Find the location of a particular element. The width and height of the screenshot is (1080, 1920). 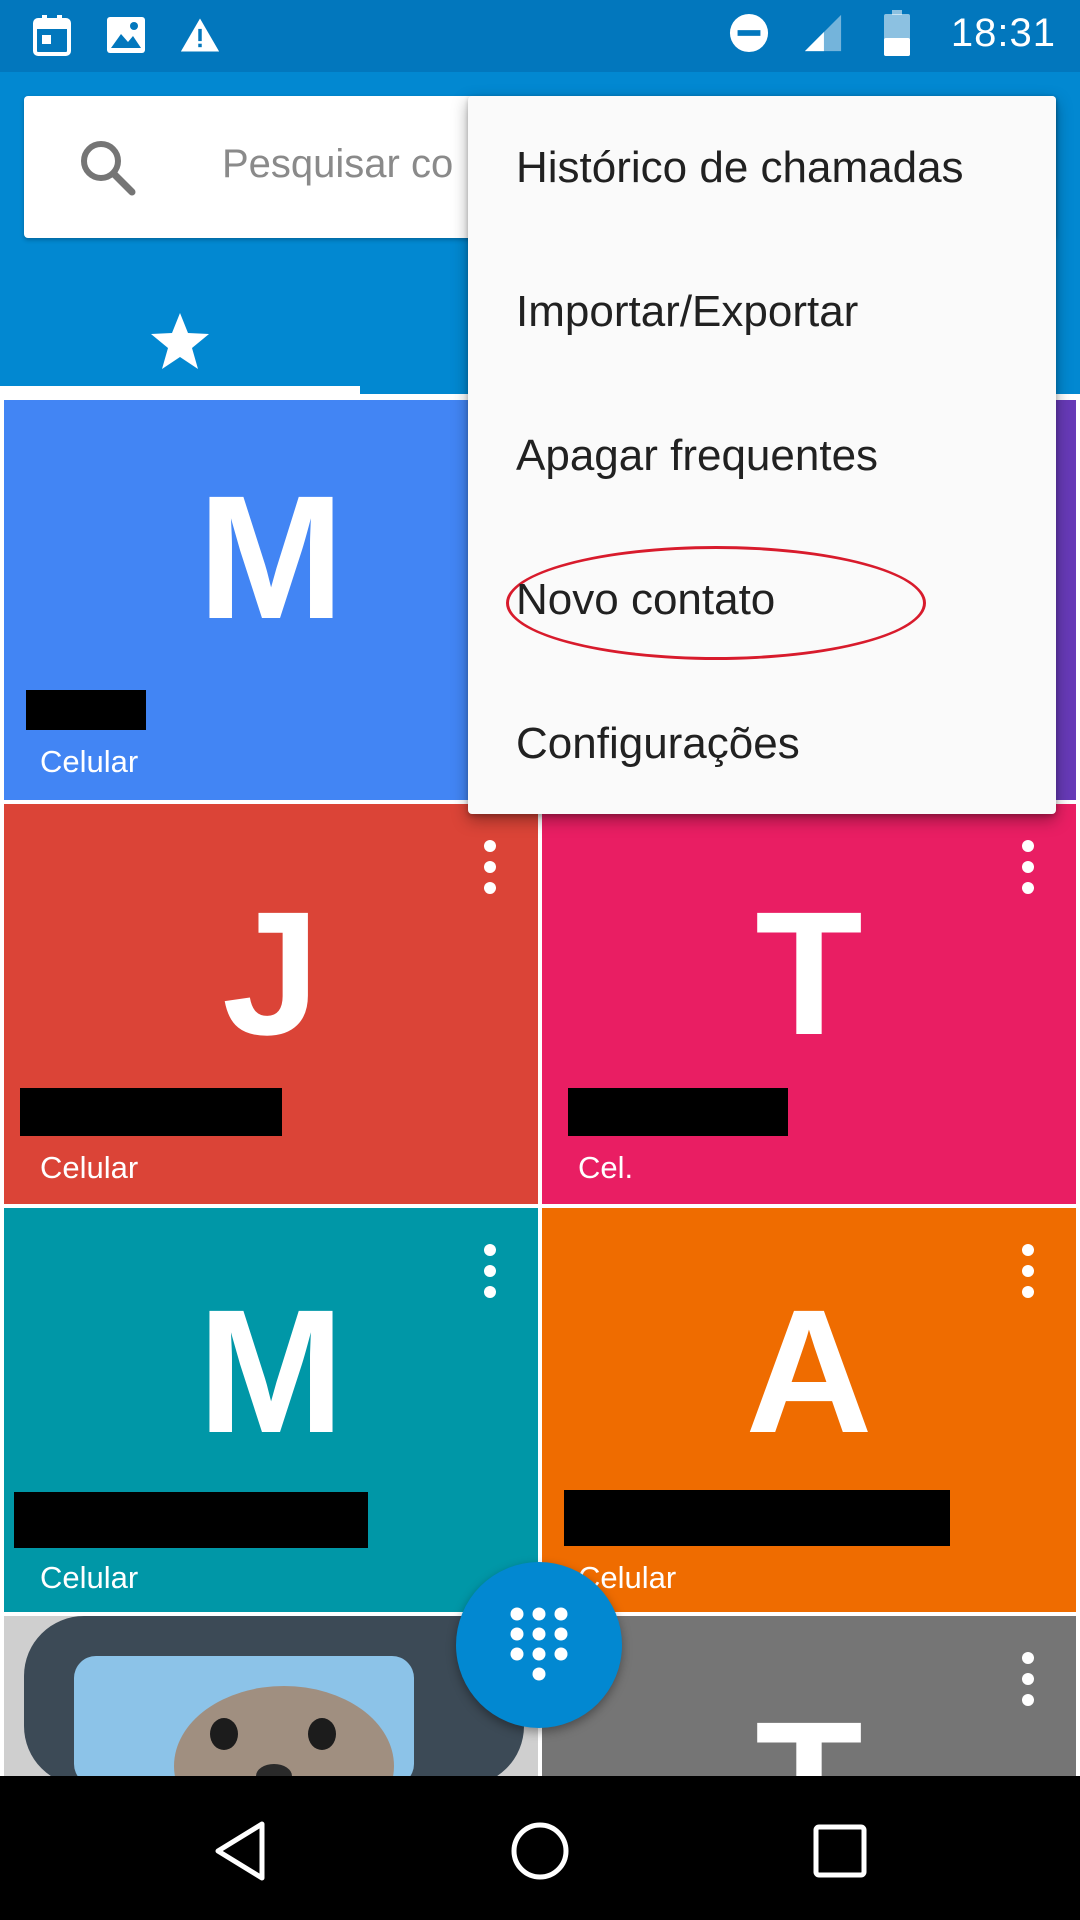

warning-icon is located at coordinates (200, 35).